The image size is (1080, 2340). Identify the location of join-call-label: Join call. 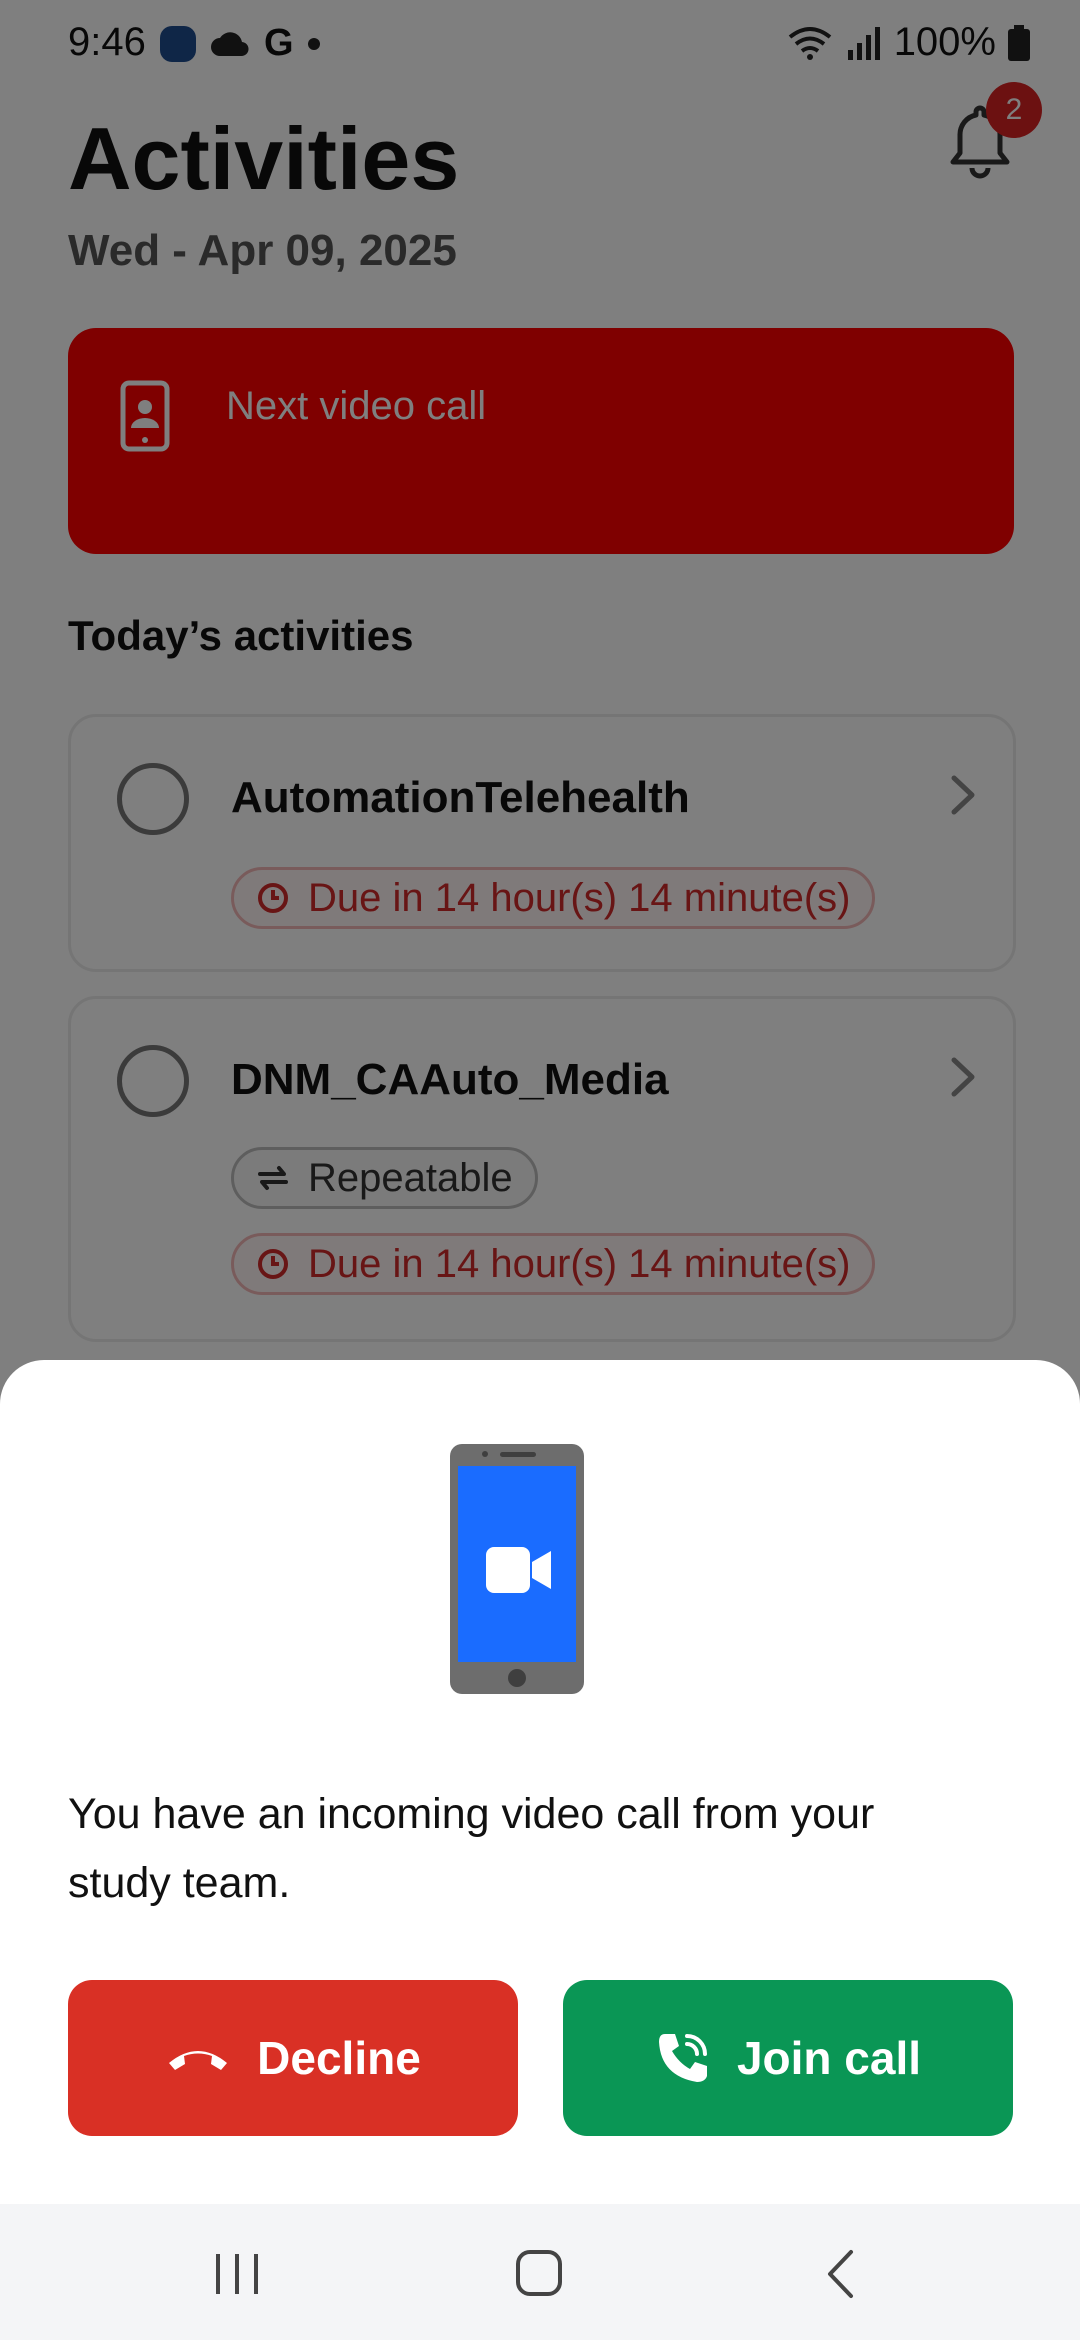
(829, 2058).